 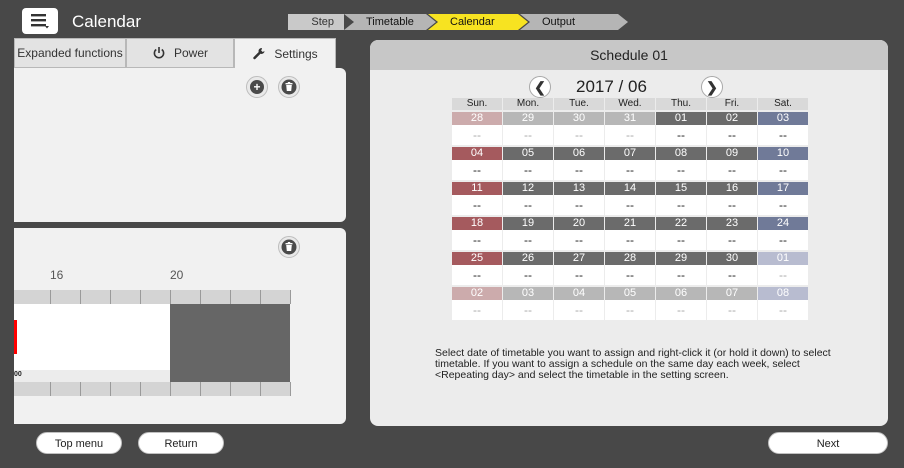 I want to click on calendar-day-number: 31, so click(x=630, y=118).